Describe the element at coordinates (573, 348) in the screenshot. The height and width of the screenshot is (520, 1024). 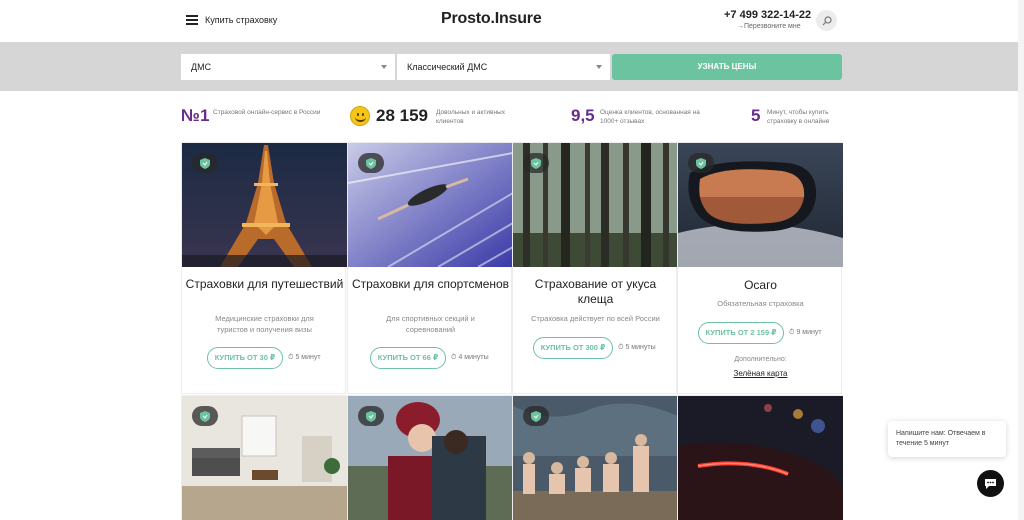
I see `buy-button: КУПИТЬ ОТ 300 ₽` at that location.